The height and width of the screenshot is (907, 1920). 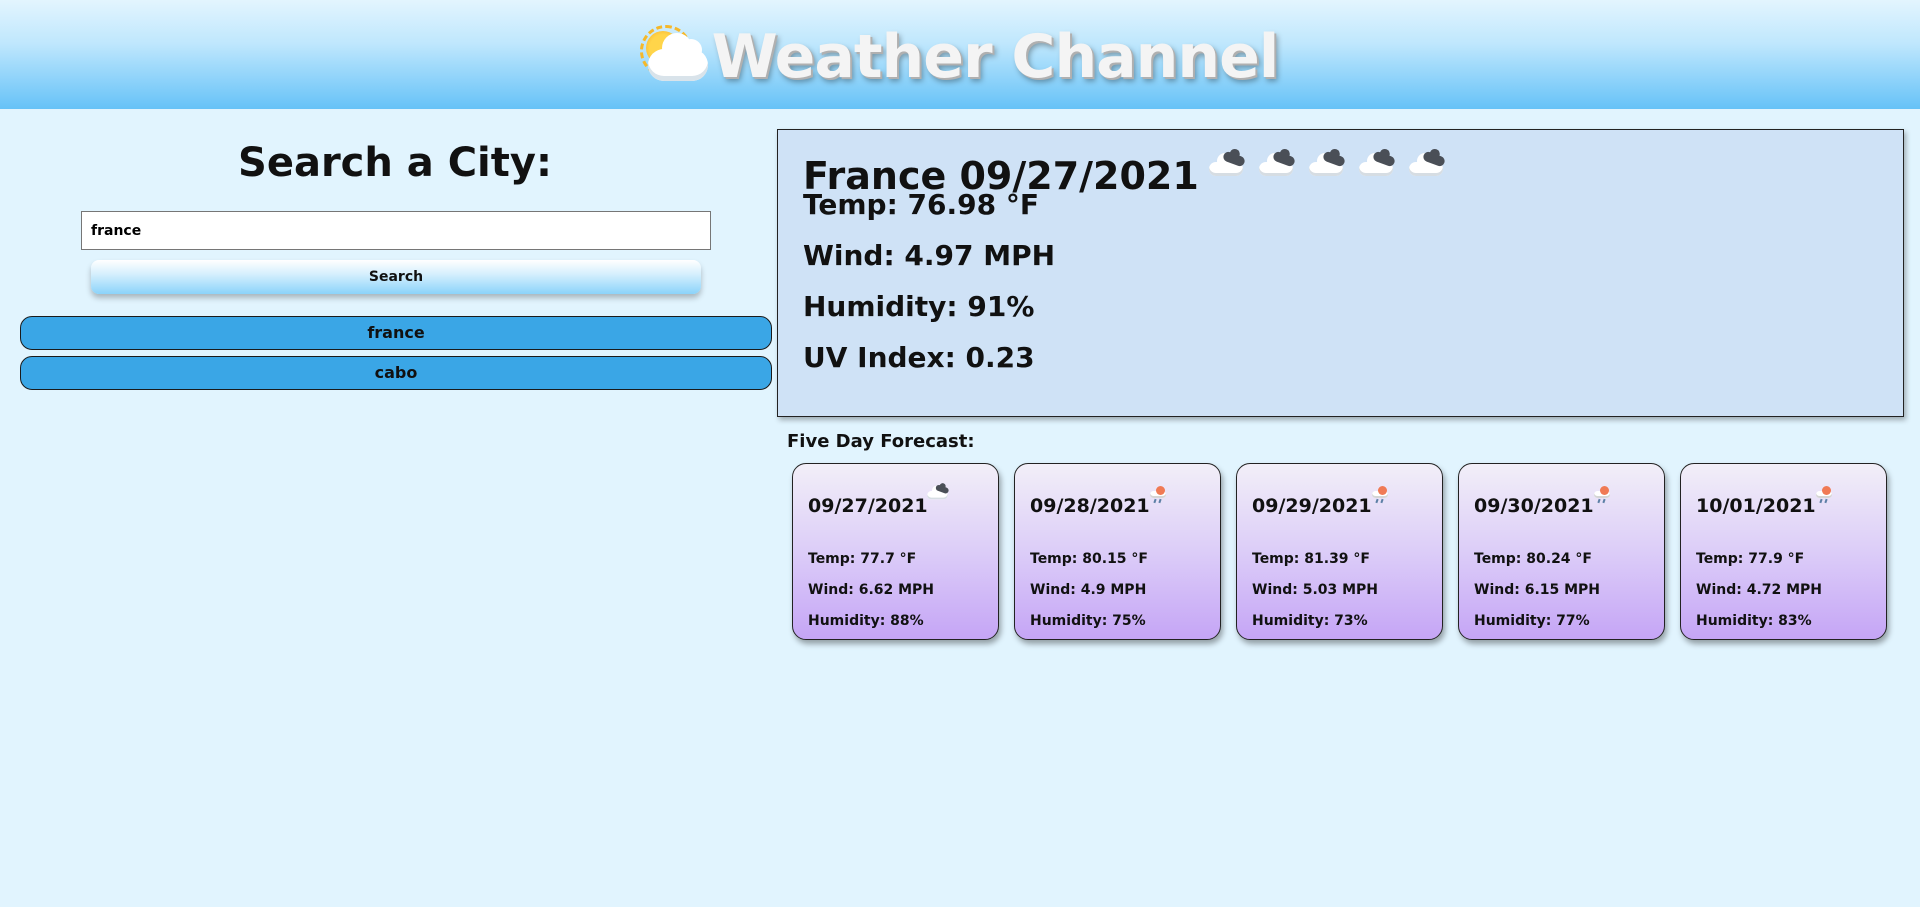 I want to click on forecast-date: 09/27/2021, so click(x=868, y=506).